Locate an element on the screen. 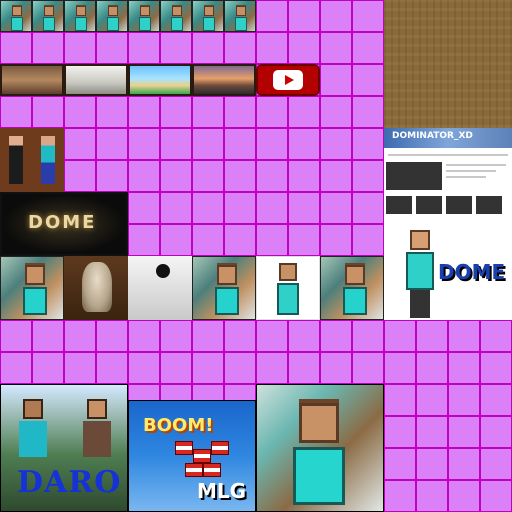 The height and width of the screenshot is (512, 512). boom-text: BOOM! is located at coordinates (178, 425).